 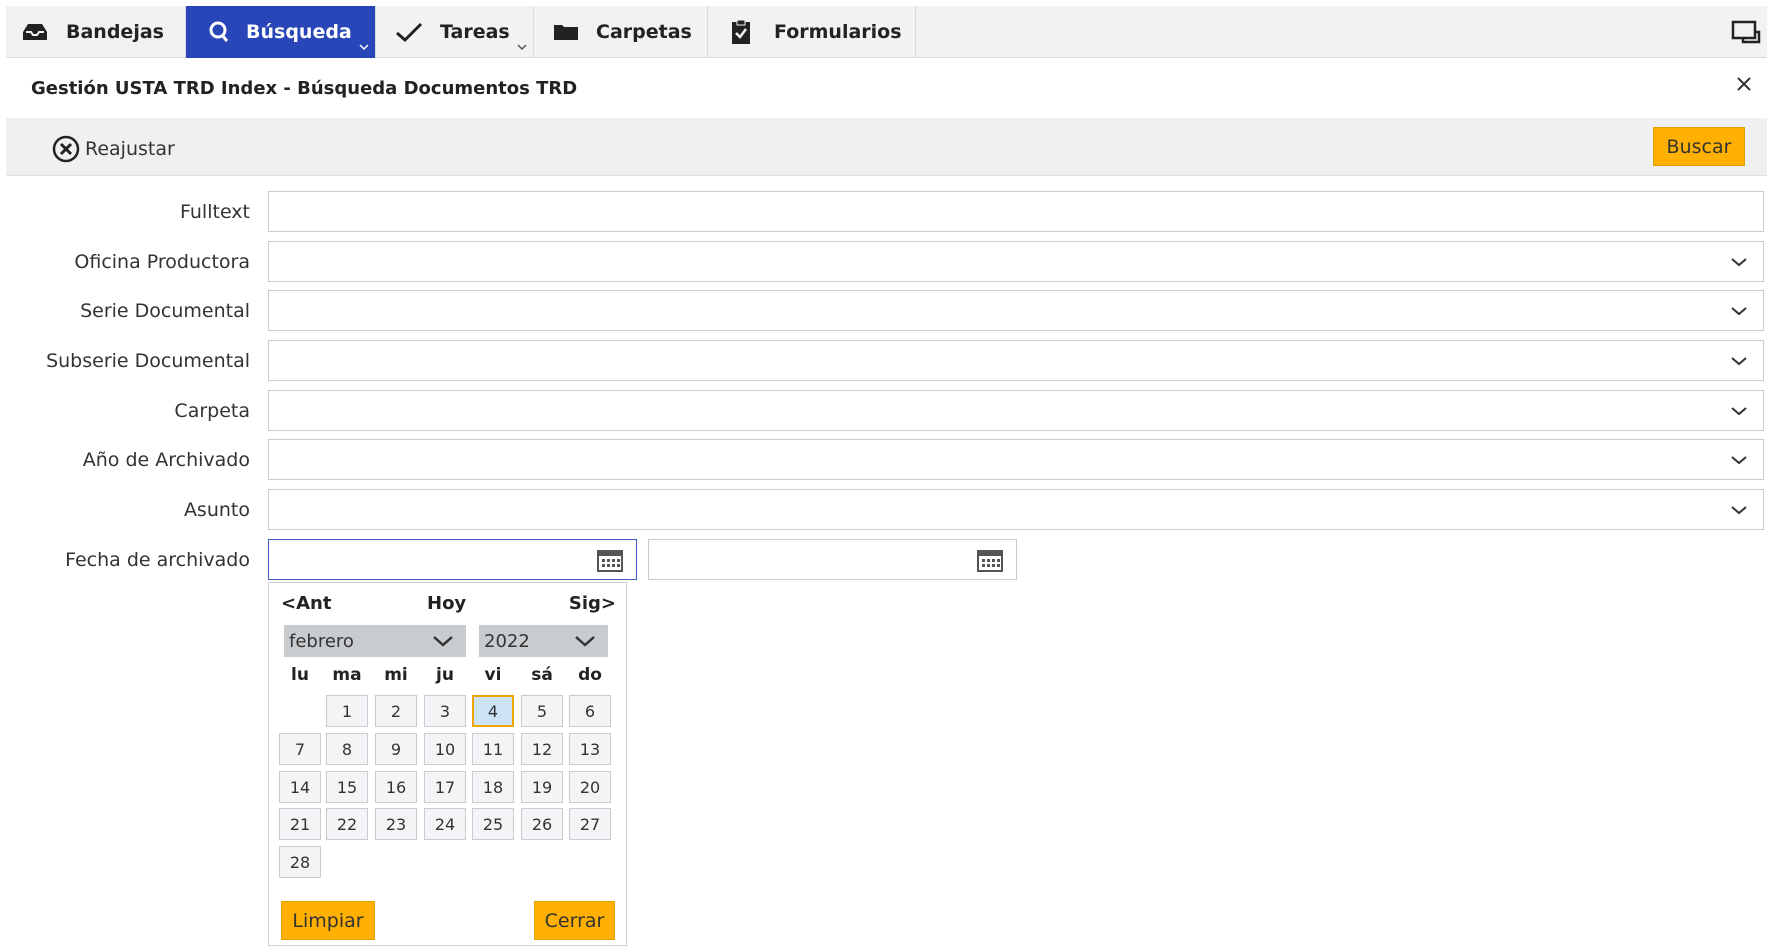 What do you see at coordinates (300, 824) in the screenshot?
I see `calendar-day: 21` at bounding box center [300, 824].